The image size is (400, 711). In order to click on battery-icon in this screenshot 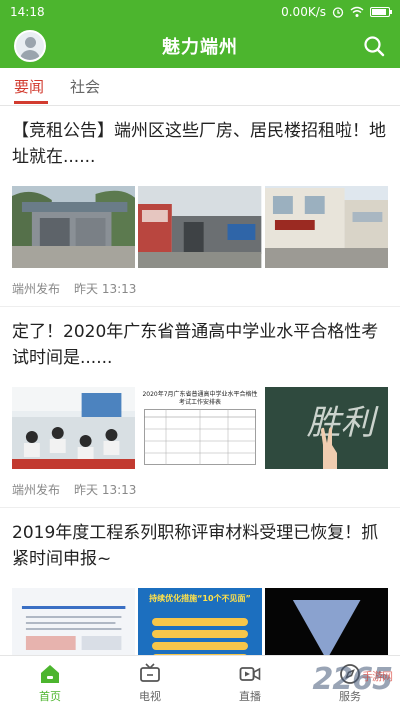, I will do `click(381, 12)`.